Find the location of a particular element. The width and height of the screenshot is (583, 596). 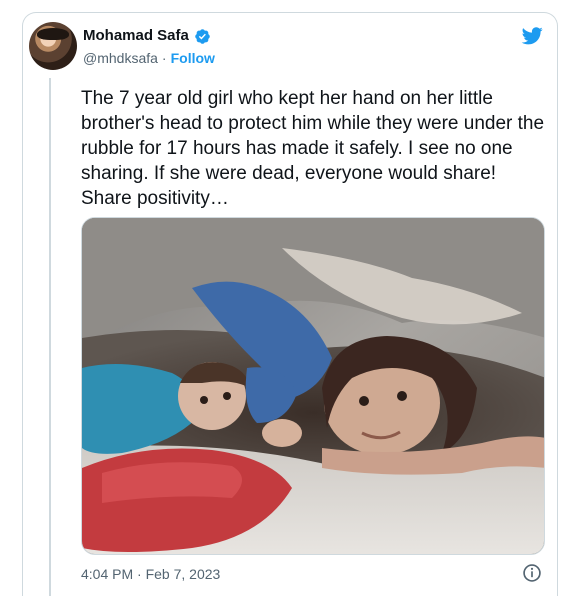

verified-badge-icon is located at coordinates (202, 36).